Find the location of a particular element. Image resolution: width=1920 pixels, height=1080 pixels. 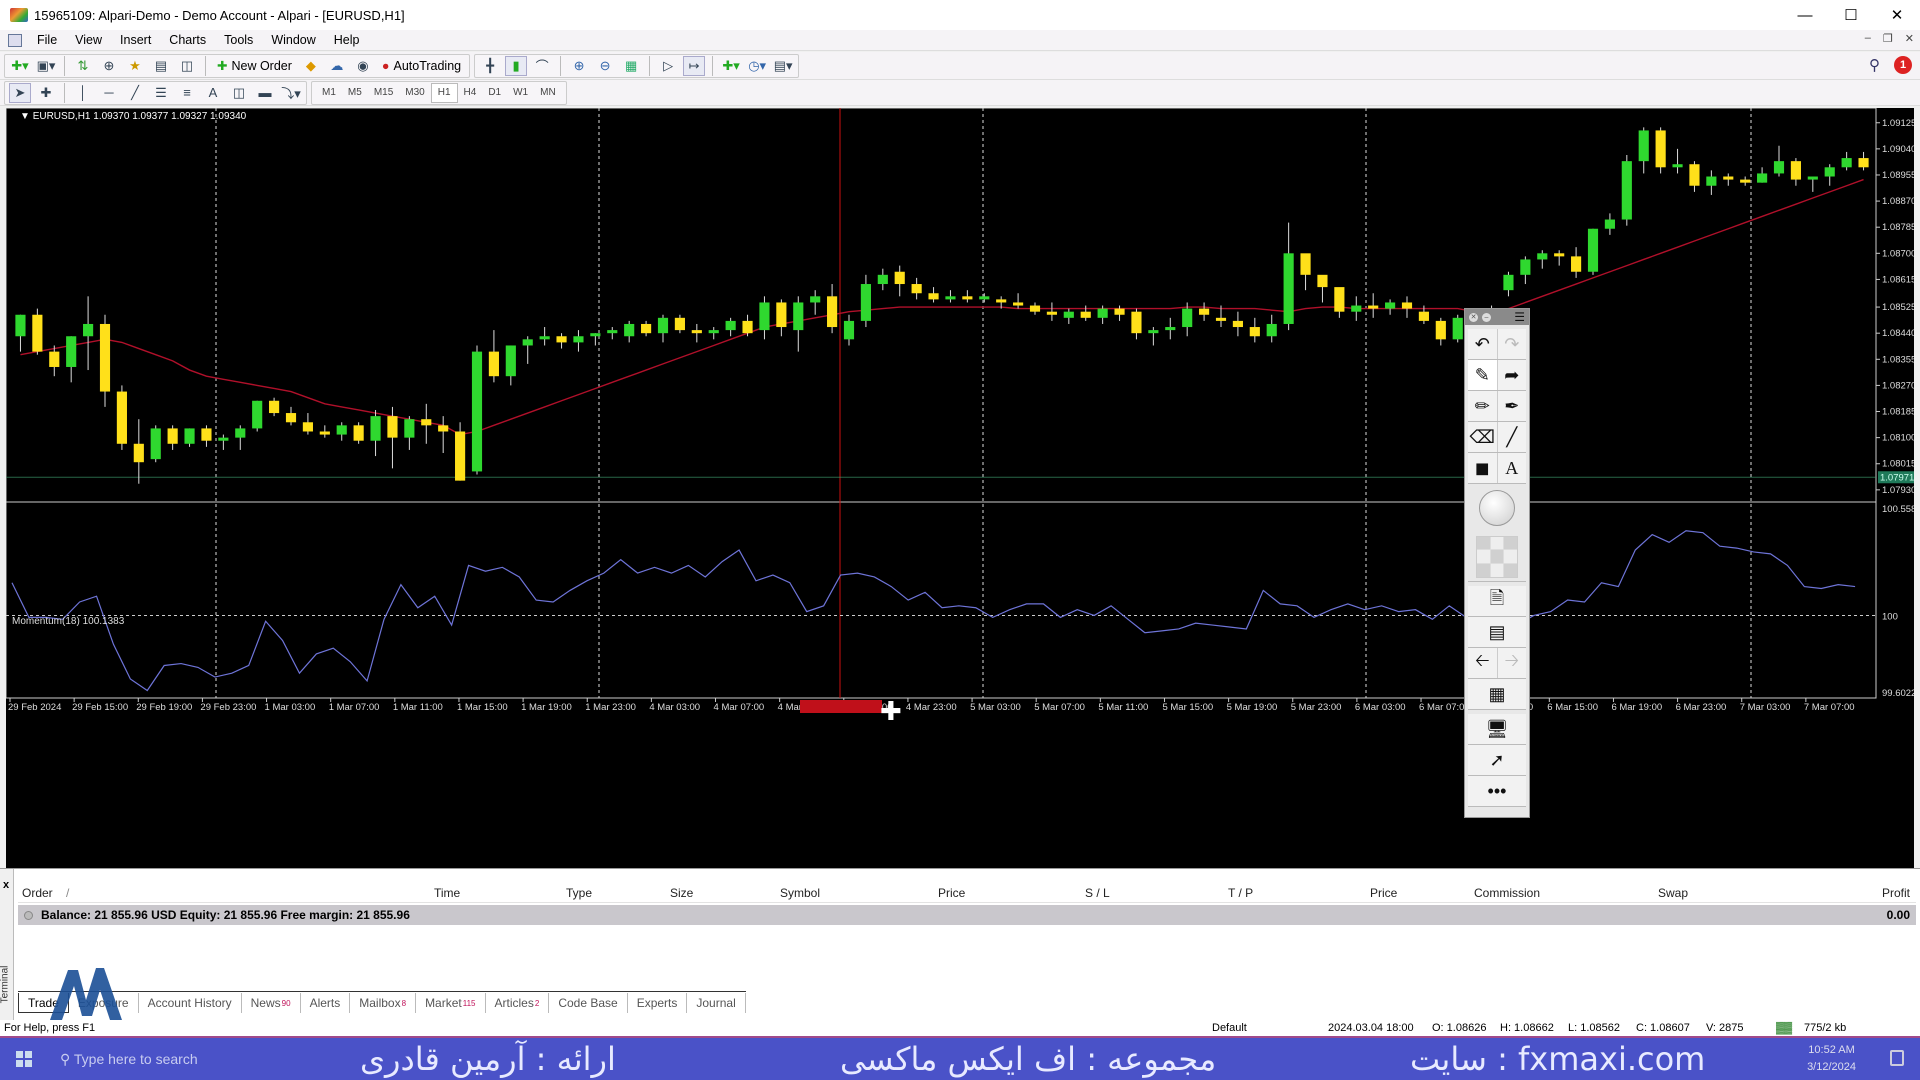

zoom-out-icon: ⊖ is located at coordinates (605, 66).